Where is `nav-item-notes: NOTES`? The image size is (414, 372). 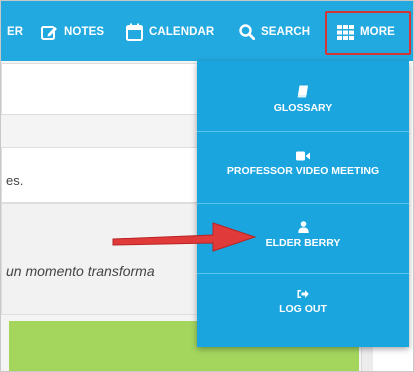
nav-item-notes: NOTES is located at coordinates (72, 32).